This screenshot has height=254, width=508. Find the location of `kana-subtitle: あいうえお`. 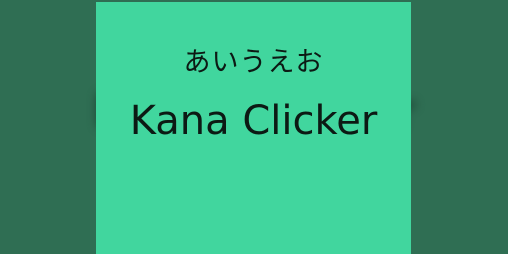

kana-subtitle: あいうえお is located at coordinates (253, 62).